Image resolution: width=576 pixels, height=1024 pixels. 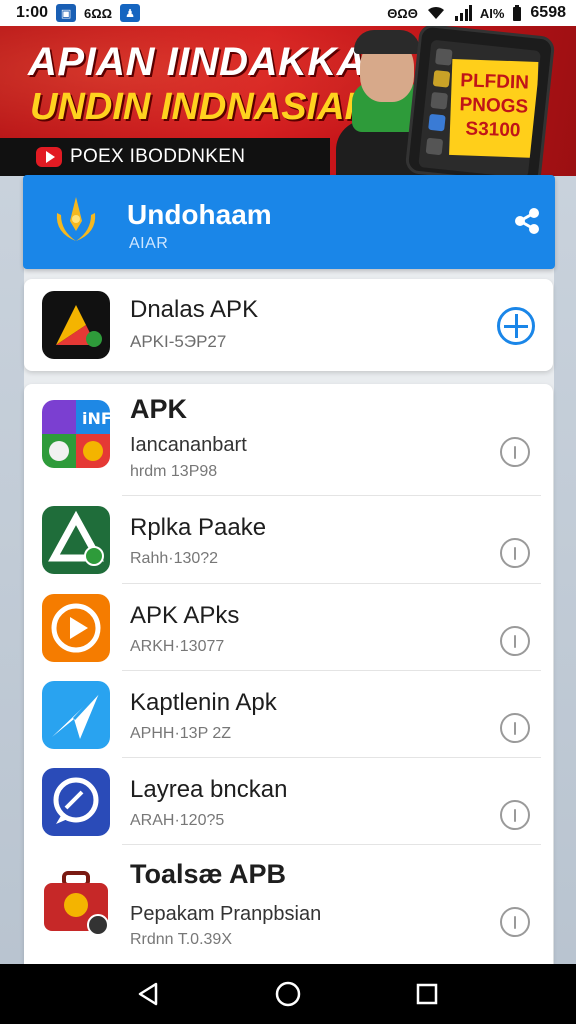 I want to click on list-item: Kaptlenin Apk APHH·13P 2Z, so click(x=288, y=714).